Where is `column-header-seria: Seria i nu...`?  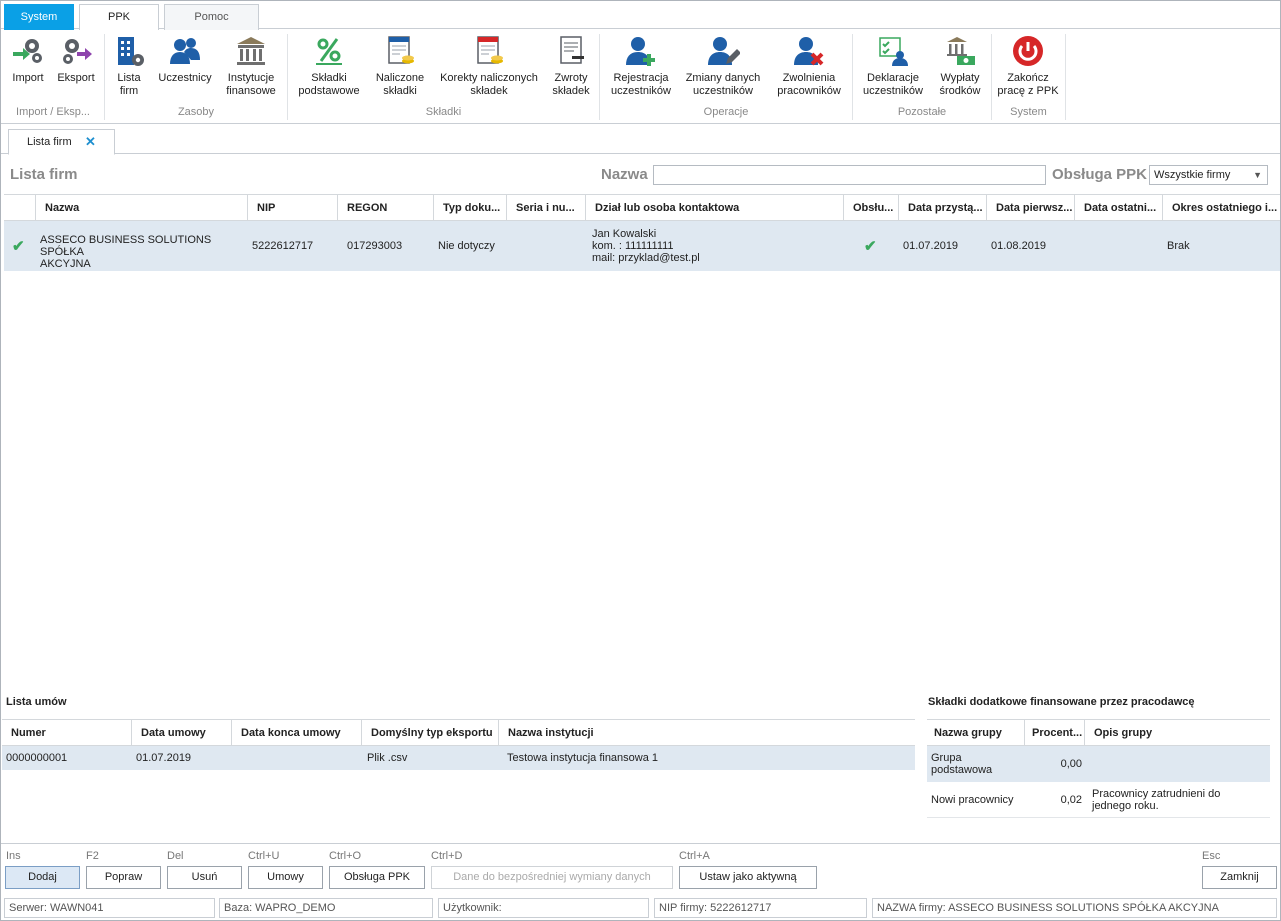
column-header-seria: Seria i nu... is located at coordinates (545, 208).